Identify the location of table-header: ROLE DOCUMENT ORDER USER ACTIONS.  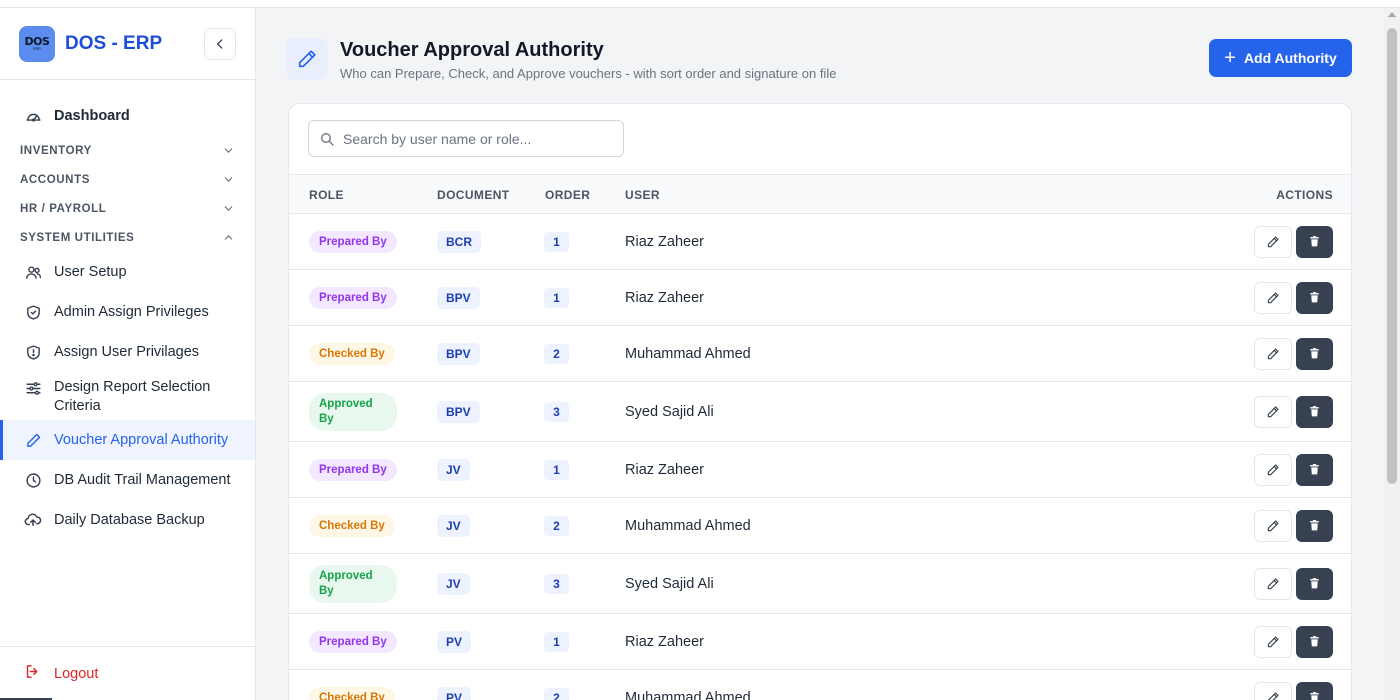
(820, 194).